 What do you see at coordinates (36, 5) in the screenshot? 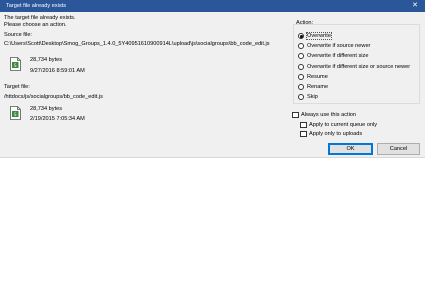
I see `dialog-title: Target file already exists` at bounding box center [36, 5].